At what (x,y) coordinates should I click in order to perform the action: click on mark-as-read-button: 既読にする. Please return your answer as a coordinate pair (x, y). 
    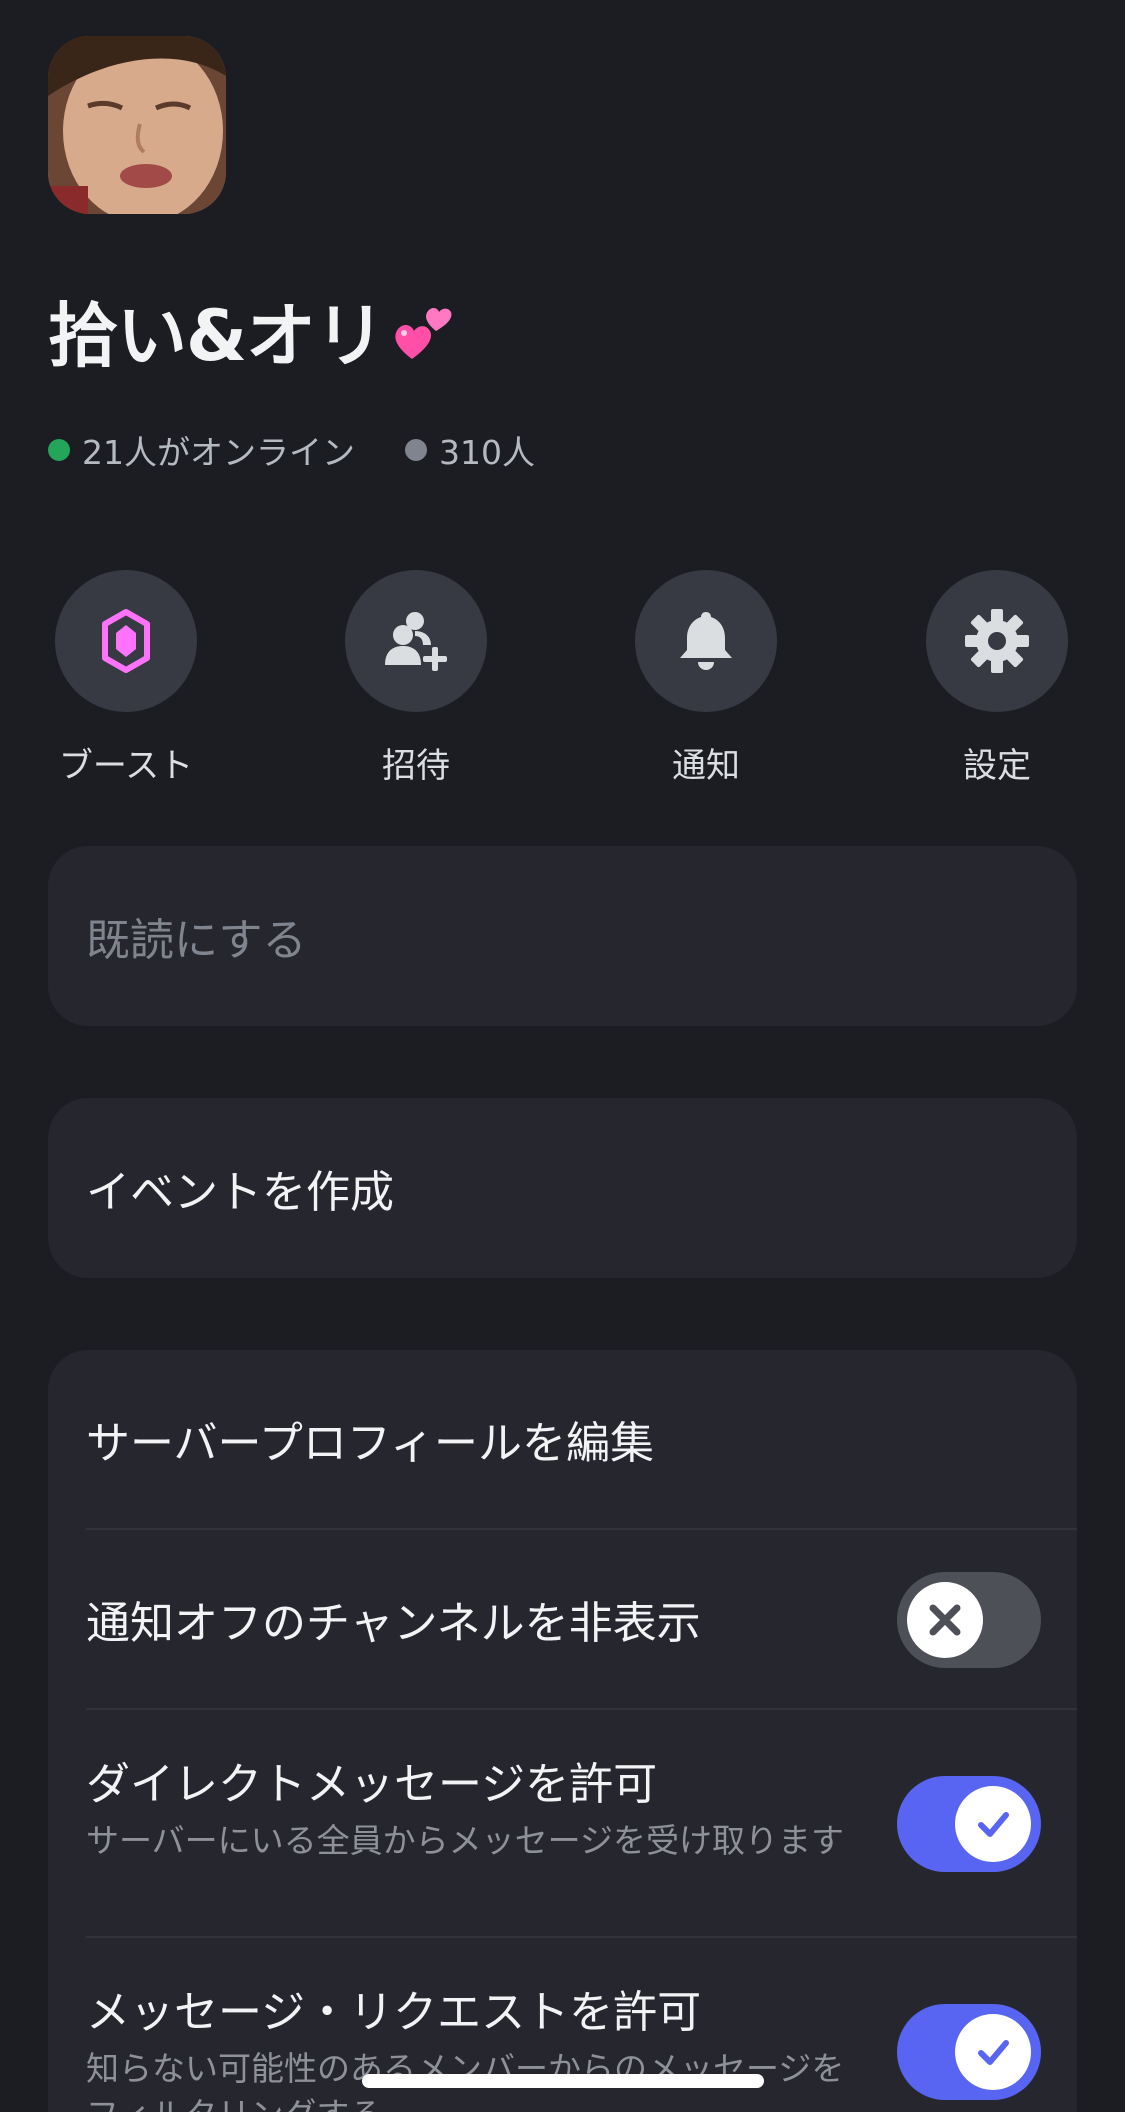
    Looking at the image, I should click on (562, 936).